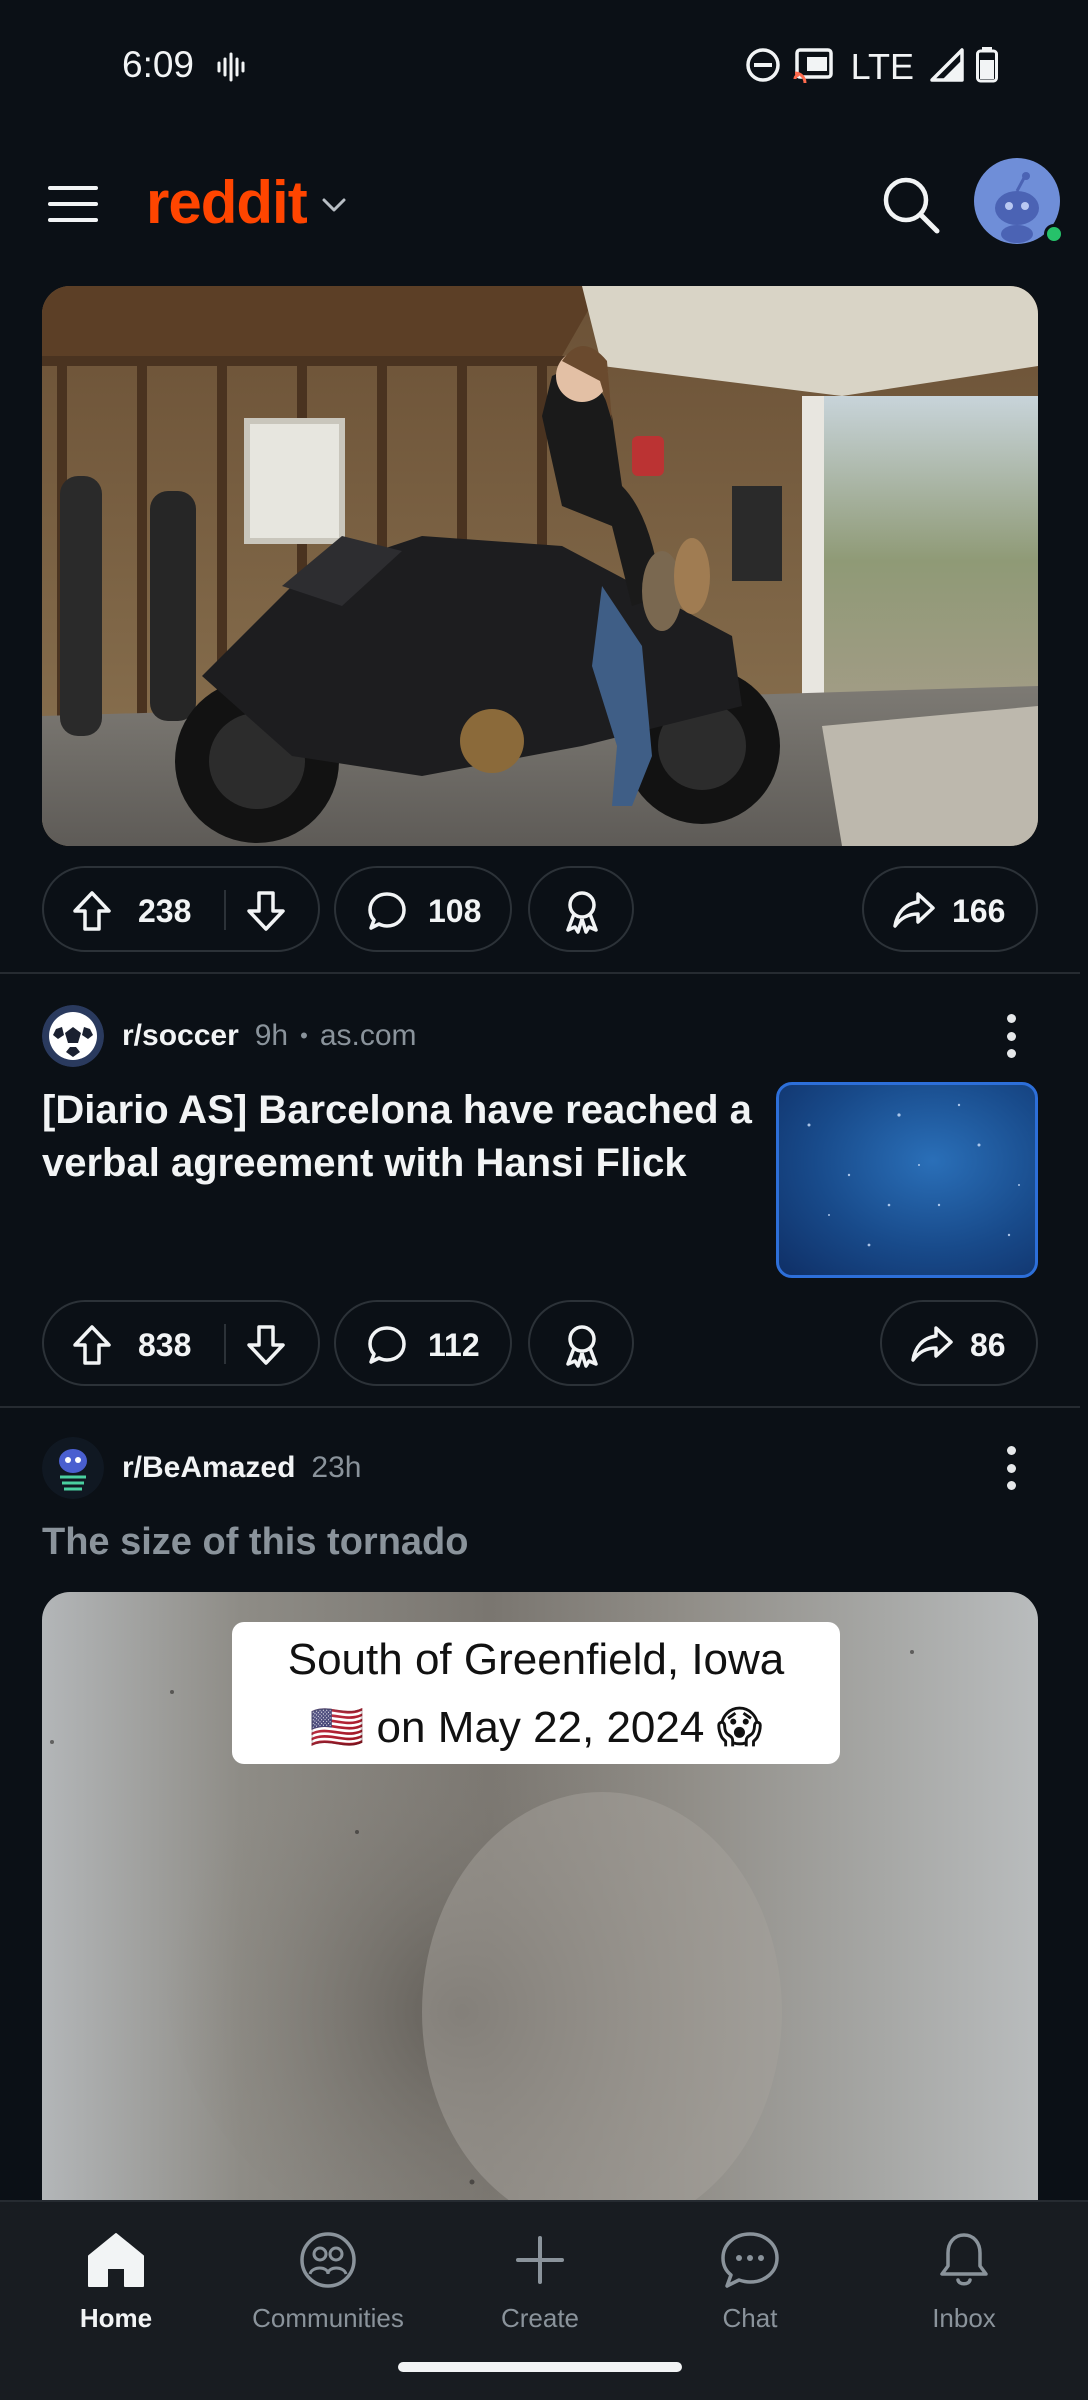 The image size is (1088, 2400). Describe the element at coordinates (73, 1468) in the screenshot. I see `beamazed-community-icon` at that location.